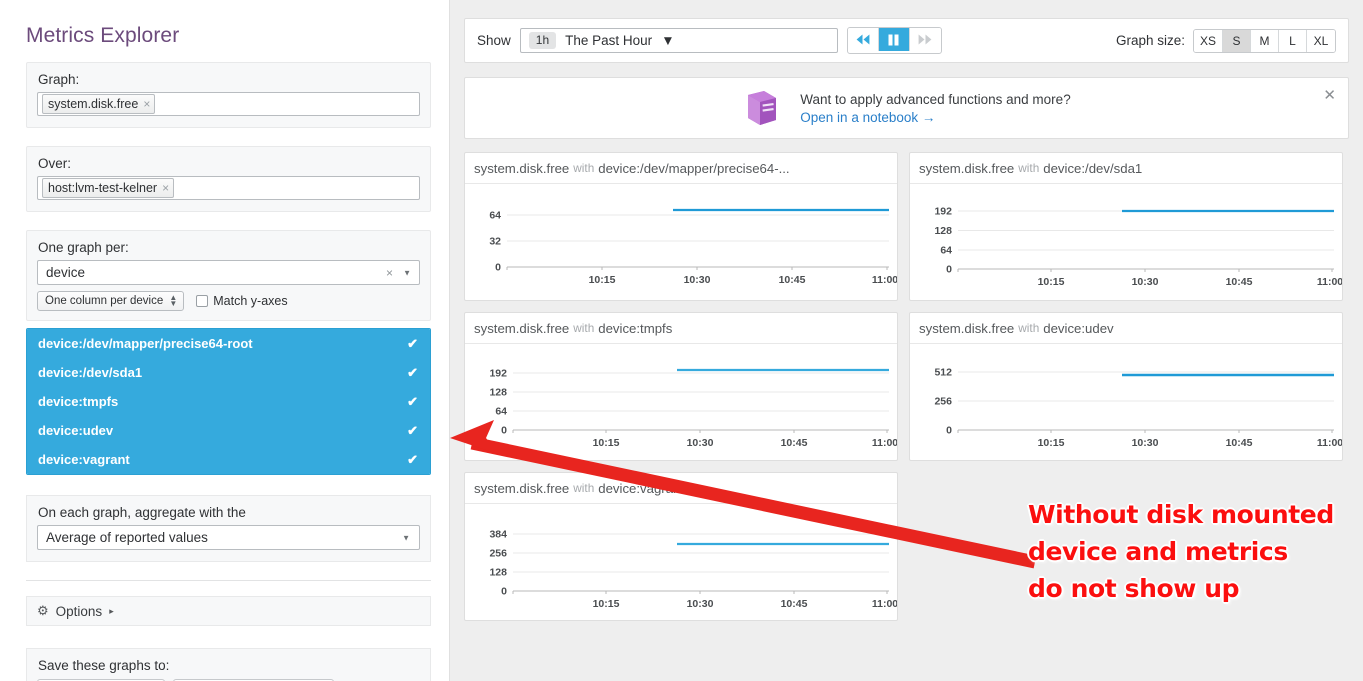 Image resolution: width=1363 pixels, height=681 pixels. What do you see at coordinates (894, 39) in the screenshot?
I see `pause-button` at bounding box center [894, 39].